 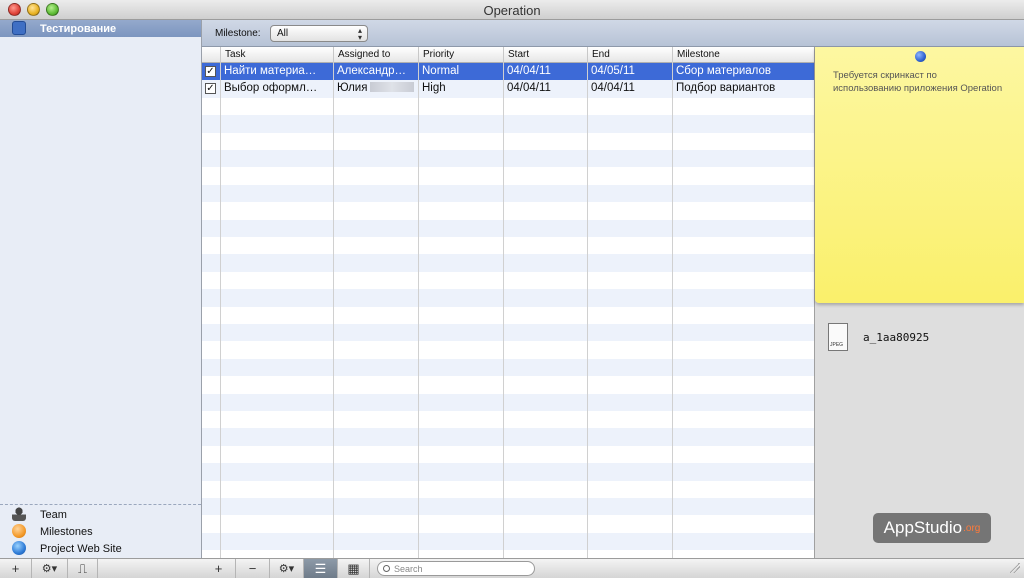 I want to click on end-cell: 04/05/11, so click(x=613, y=71).